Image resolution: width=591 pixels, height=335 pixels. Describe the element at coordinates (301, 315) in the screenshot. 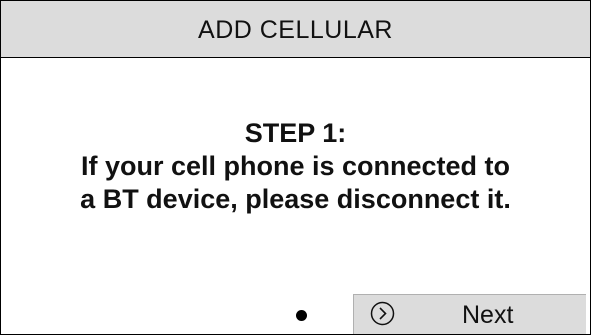

I see `page-indicator-dot` at that location.